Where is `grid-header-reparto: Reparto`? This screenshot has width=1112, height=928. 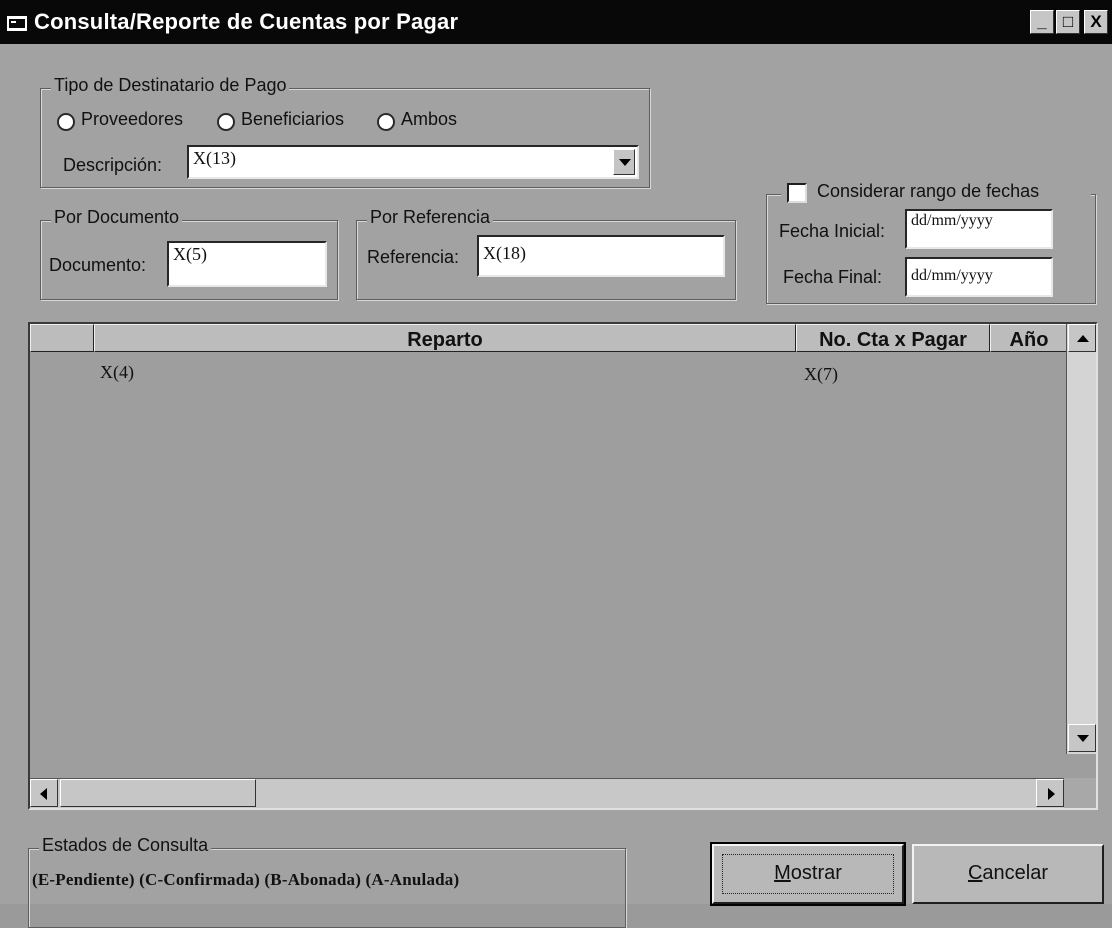
grid-header-reparto: Reparto is located at coordinates (445, 338).